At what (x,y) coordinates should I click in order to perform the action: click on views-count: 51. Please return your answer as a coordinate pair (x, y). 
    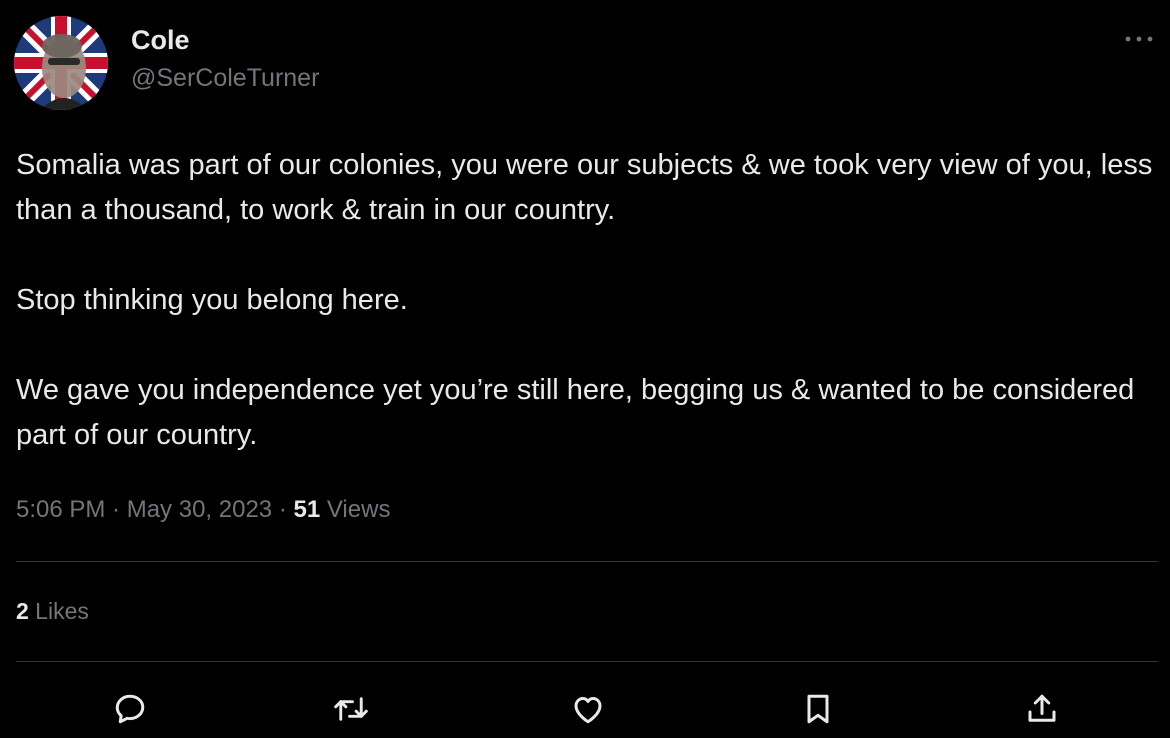
    Looking at the image, I should click on (307, 509).